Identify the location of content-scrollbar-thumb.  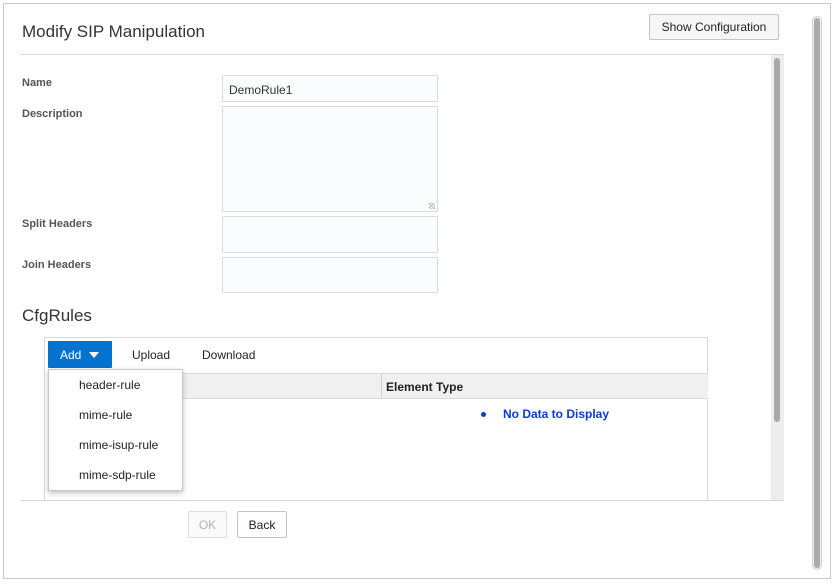
(777, 240).